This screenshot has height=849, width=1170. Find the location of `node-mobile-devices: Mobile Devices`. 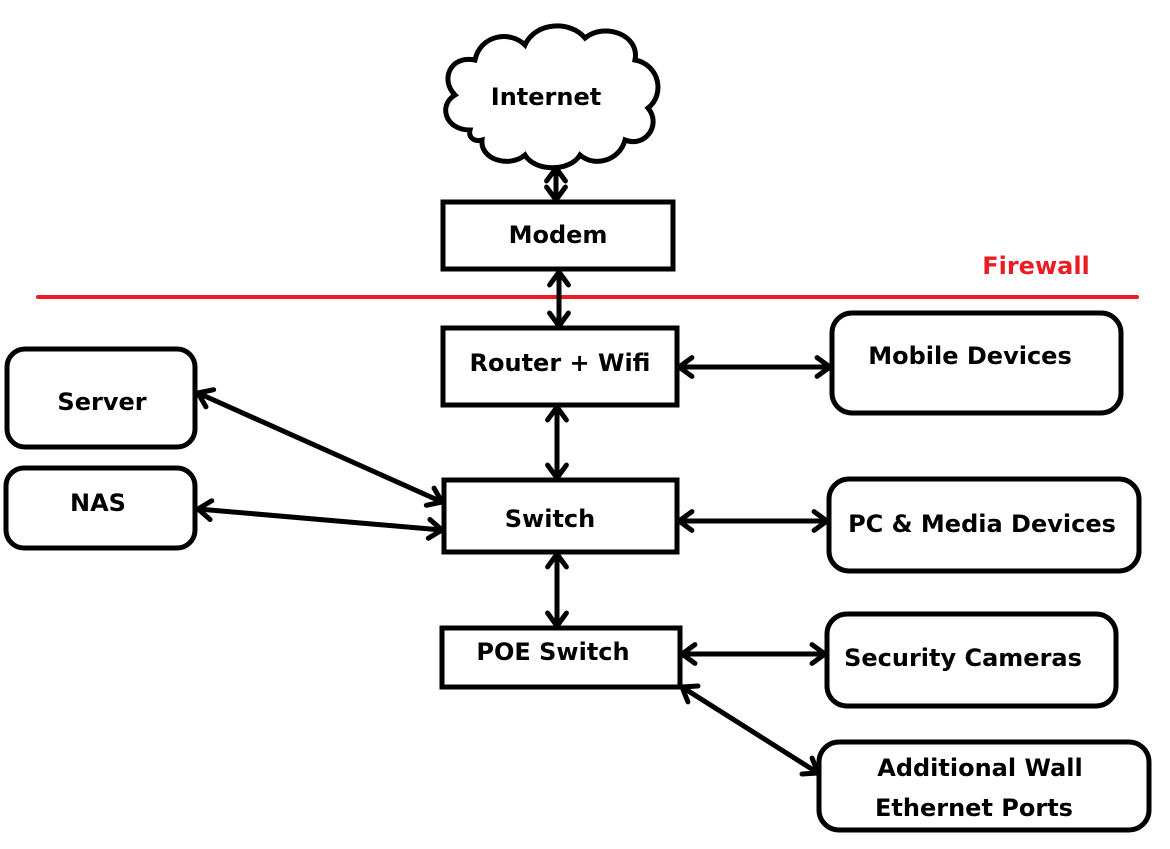

node-mobile-devices: Mobile Devices is located at coordinates (976, 363).